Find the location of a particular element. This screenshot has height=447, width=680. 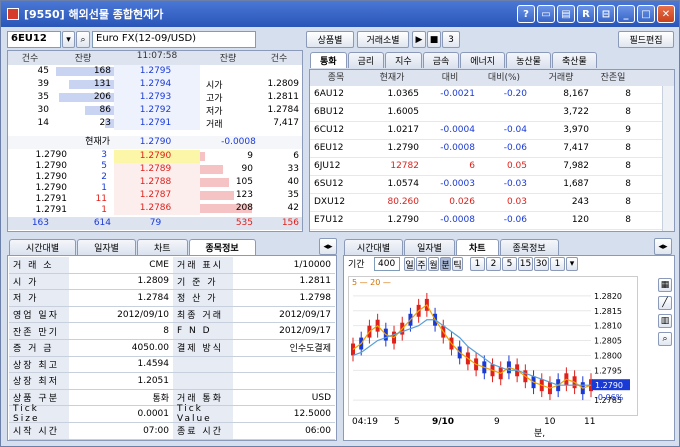

trade-row: 1.2790 5 is located at coordinates (71, 166).